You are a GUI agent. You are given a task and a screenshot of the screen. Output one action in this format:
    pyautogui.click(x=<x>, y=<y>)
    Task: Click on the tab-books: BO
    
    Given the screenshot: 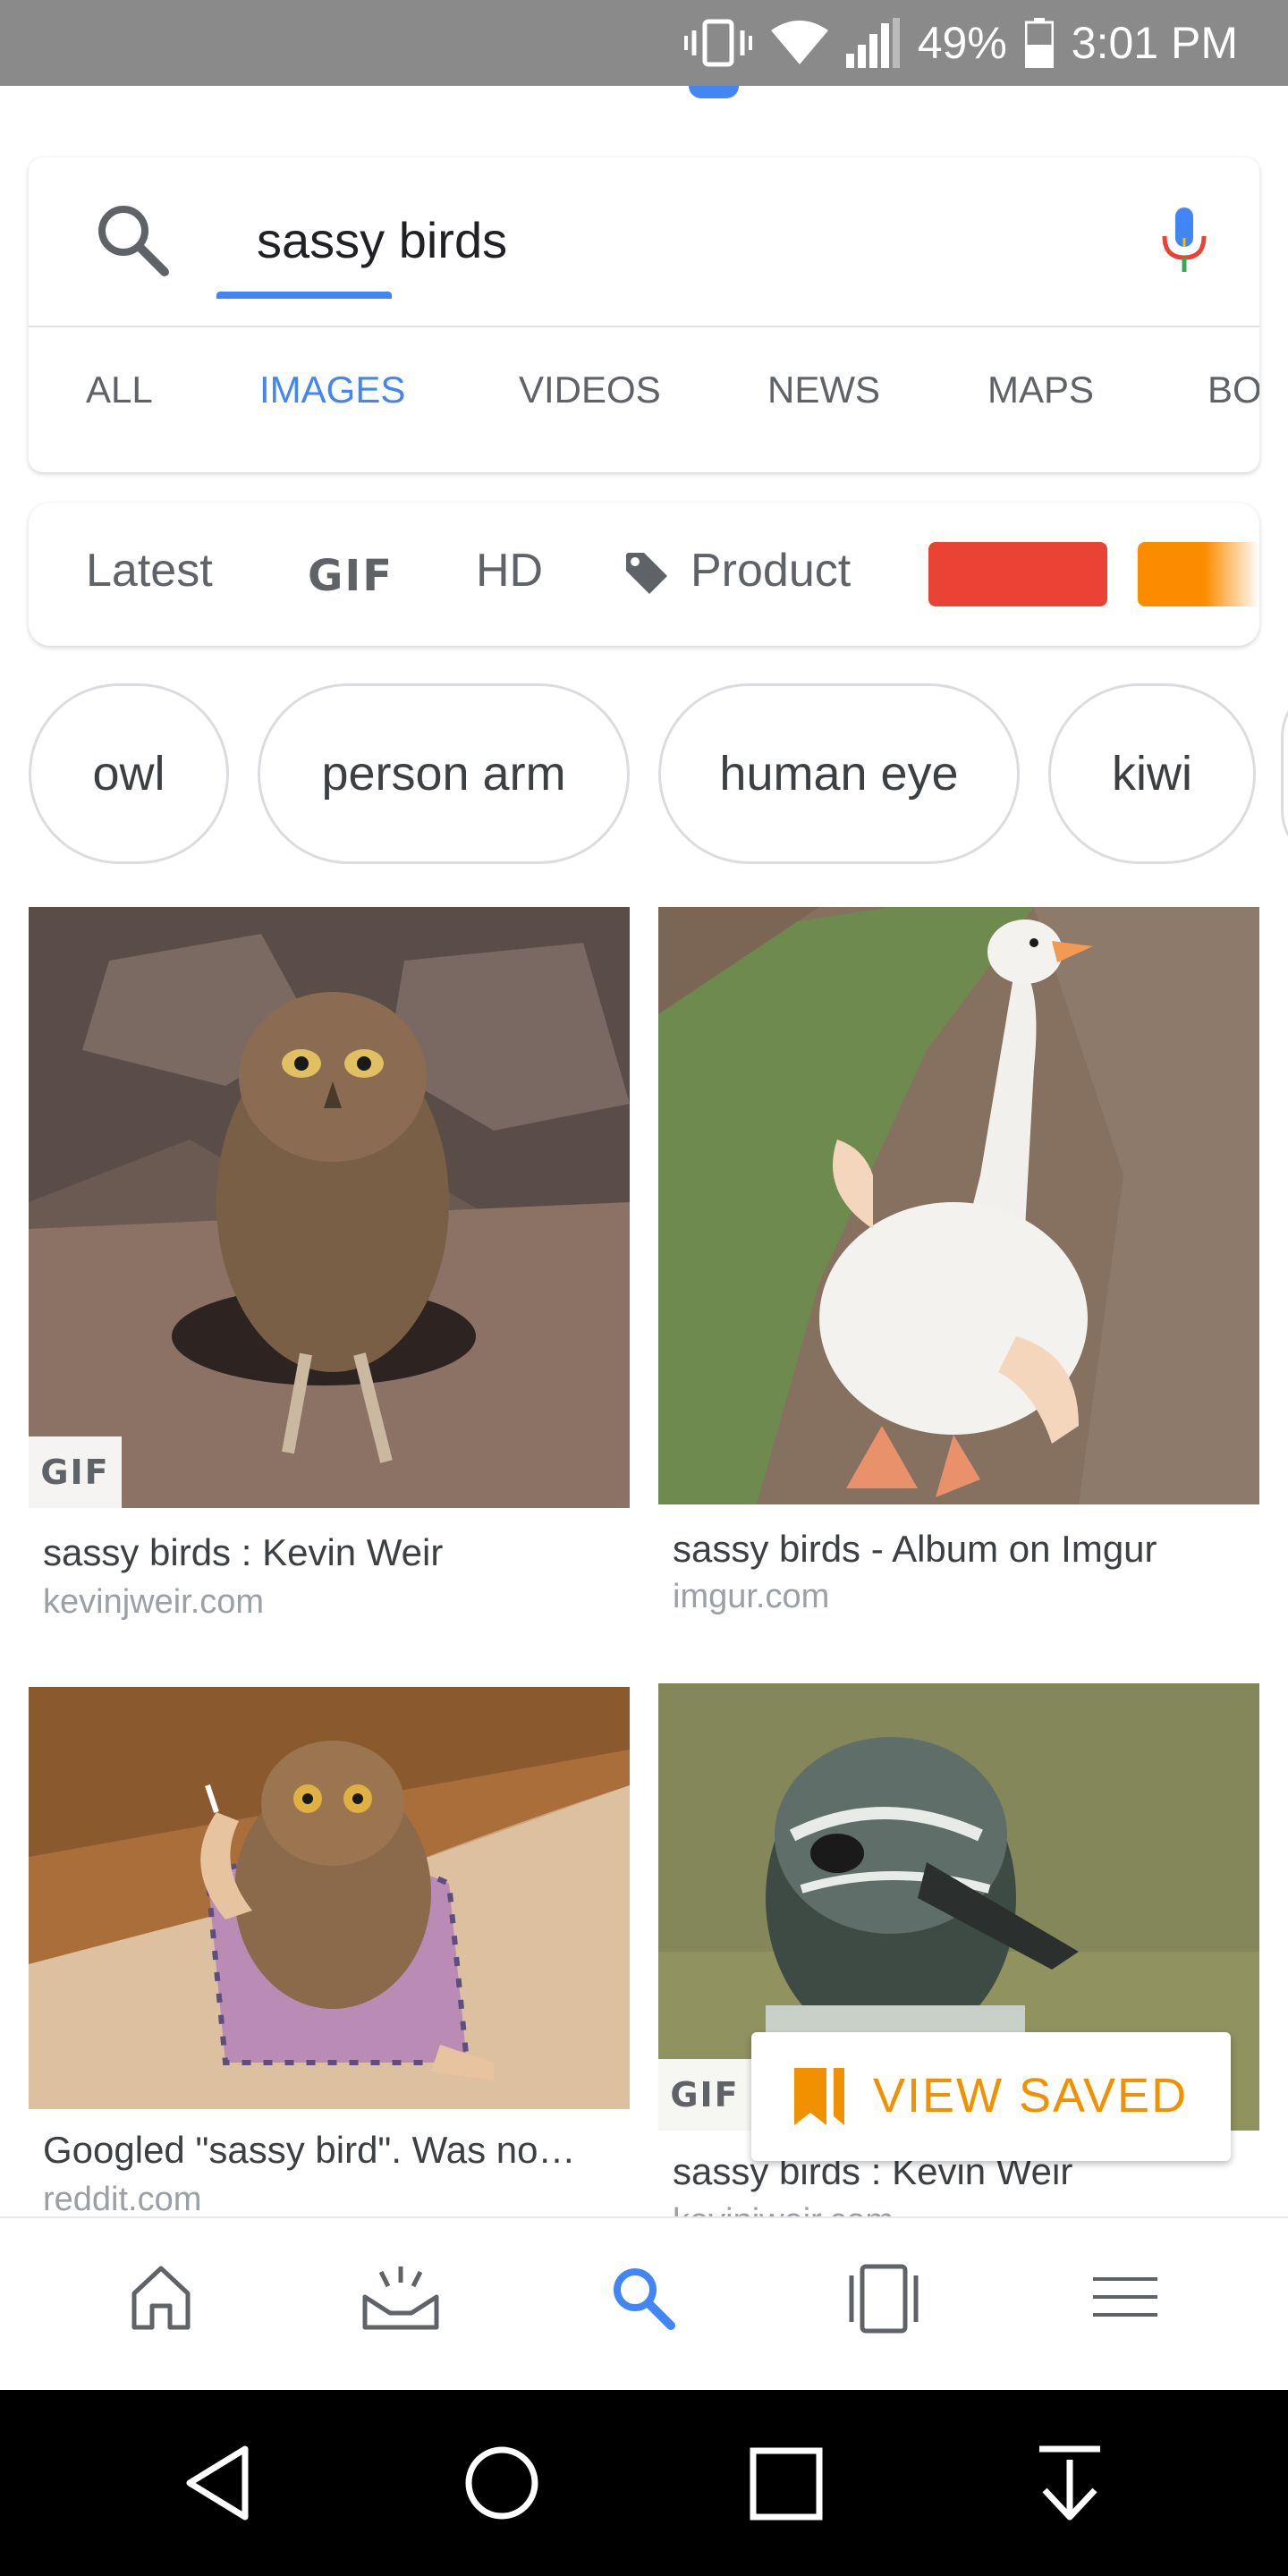 What is the action you would take?
    pyautogui.click(x=1233, y=390)
    